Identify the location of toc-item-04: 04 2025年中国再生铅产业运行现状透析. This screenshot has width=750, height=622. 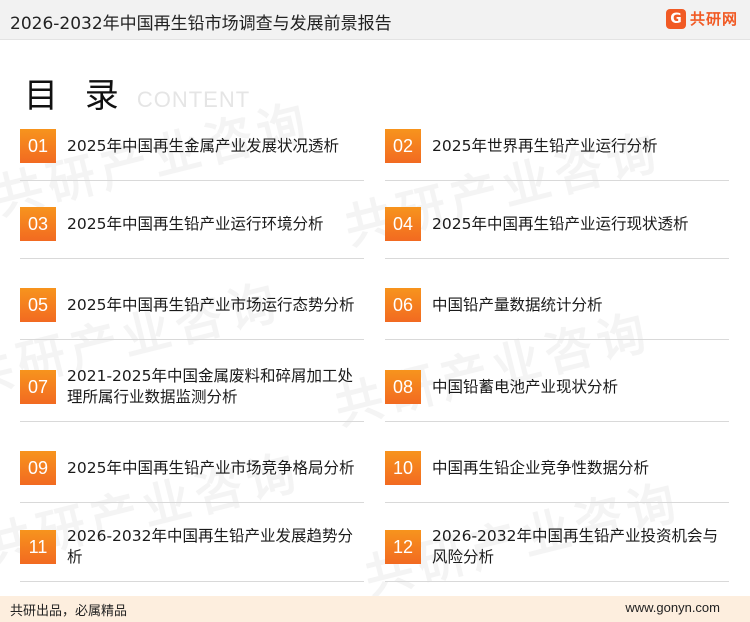
(557, 225).